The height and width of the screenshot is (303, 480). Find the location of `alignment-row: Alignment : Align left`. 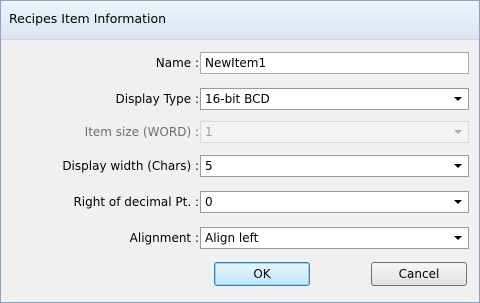

alignment-row: Alignment : Align left is located at coordinates (240, 238).